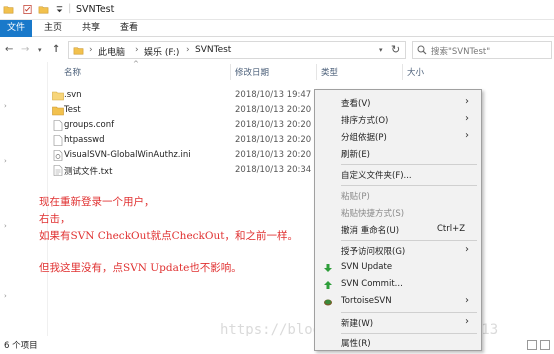 The width and height of the screenshot is (554, 354). I want to click on annotation-line: 如果有SVN CheckOut就点CheckOut，和之前一样。, so click(168, 236).